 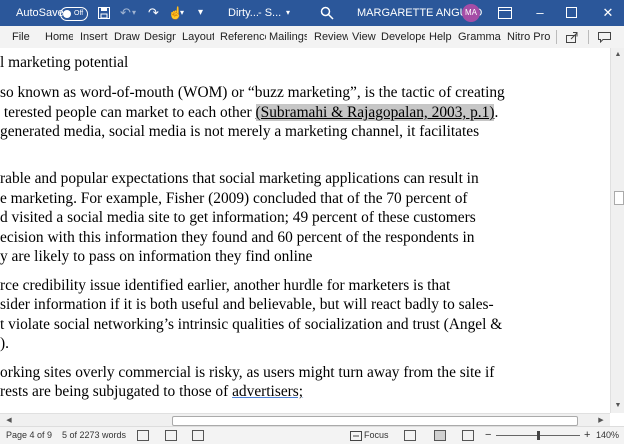 I want to click on proofing-icon, so click(x=143, y=435).